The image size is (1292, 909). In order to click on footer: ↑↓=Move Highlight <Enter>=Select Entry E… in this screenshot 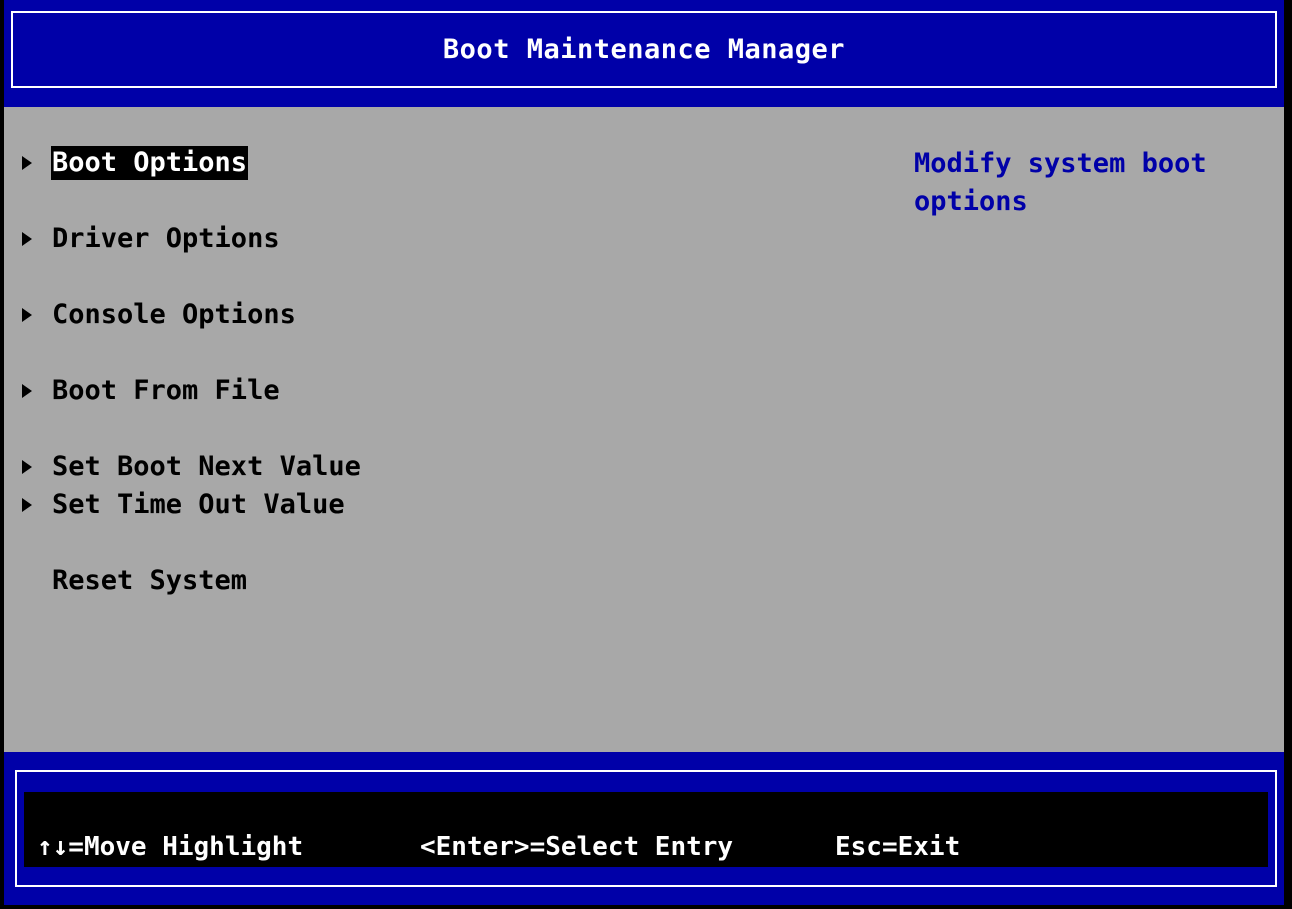, I will do `click(646, 828)`.